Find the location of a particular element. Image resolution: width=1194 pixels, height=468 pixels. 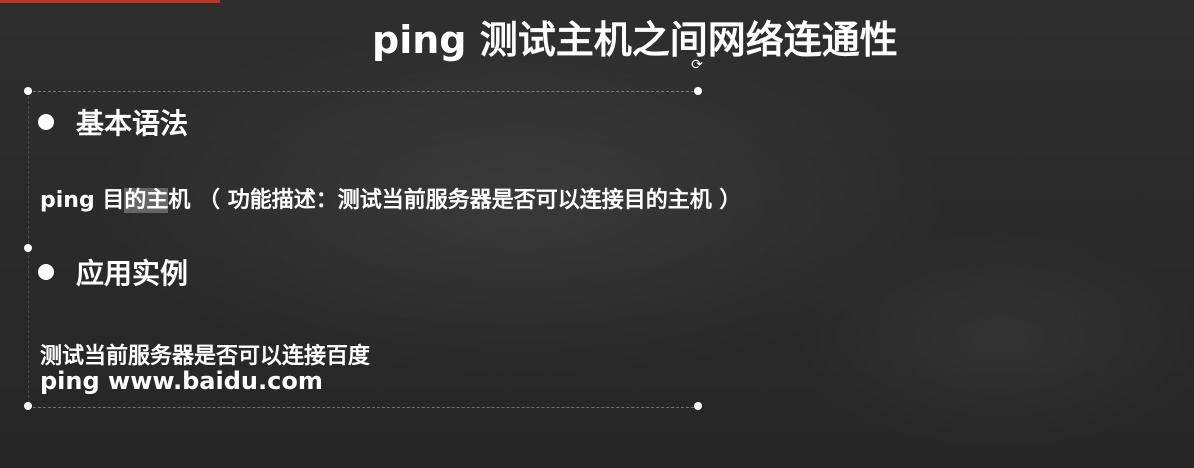

syntax-suffix: 机 （ 功能描述：测试当前服务器是否可以连接目的主机 ） is located at coordinates (455, 200).